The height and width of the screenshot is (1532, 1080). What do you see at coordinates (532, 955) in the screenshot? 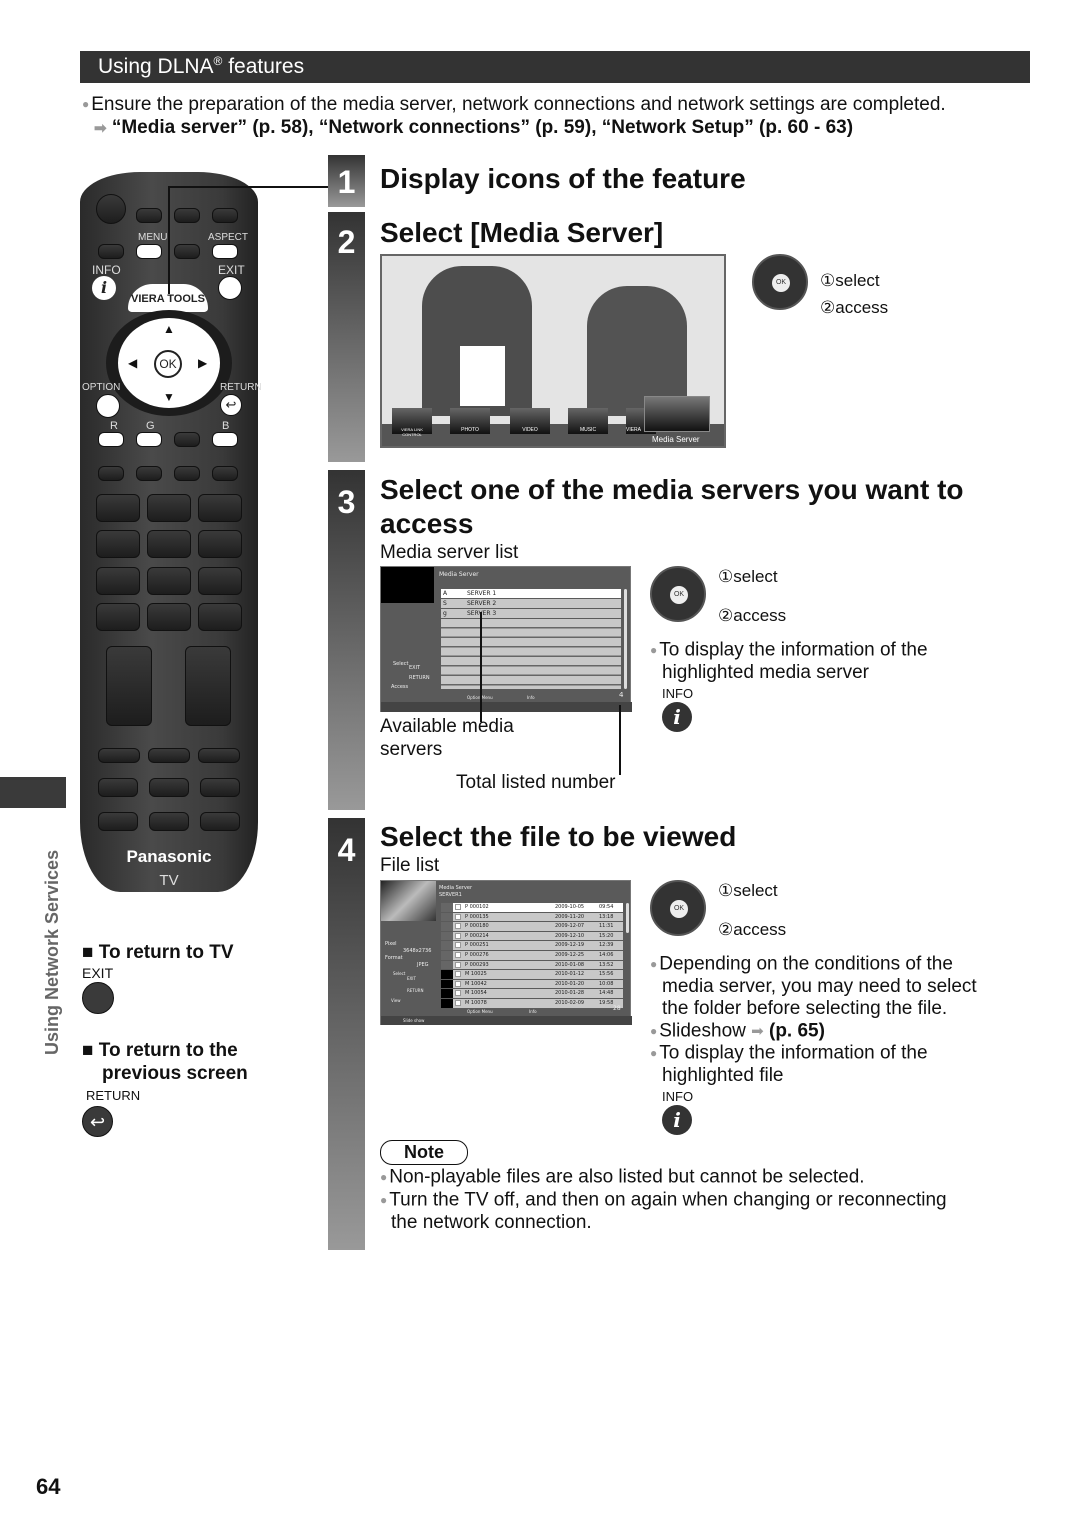
I see `file-row: P 000276 2009-12-25 14:06` at bounding box center [532, 955].